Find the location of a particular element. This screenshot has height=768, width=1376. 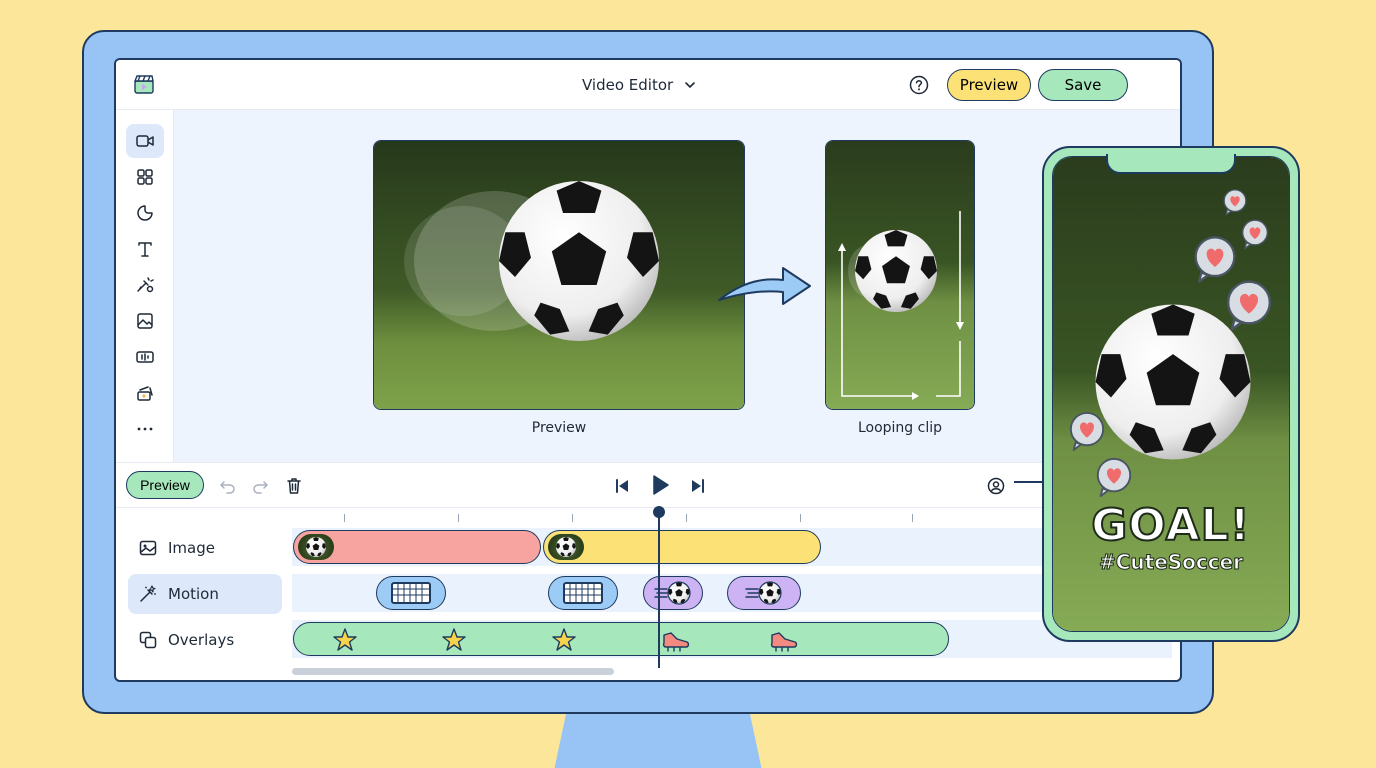

tool-sidebar is located at coordinates (145, 286).